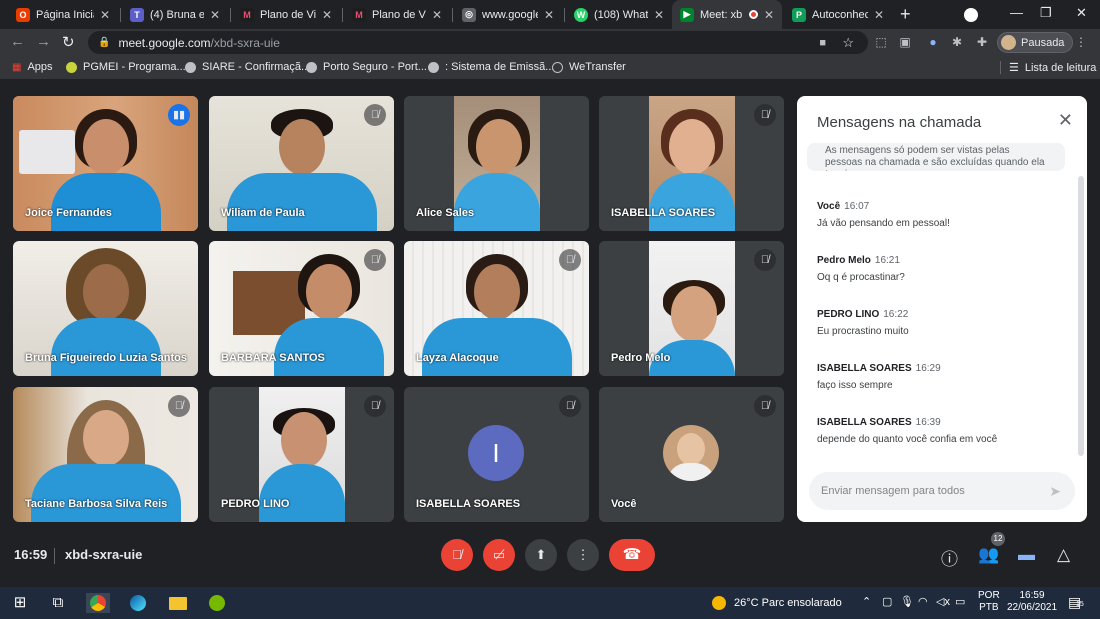 The width and height of the screenshot is (1100, 619). Describe the element at coordinates (397, 14) in the screenshot. I see `tab-3: MPlano de Vide✕` at that location.